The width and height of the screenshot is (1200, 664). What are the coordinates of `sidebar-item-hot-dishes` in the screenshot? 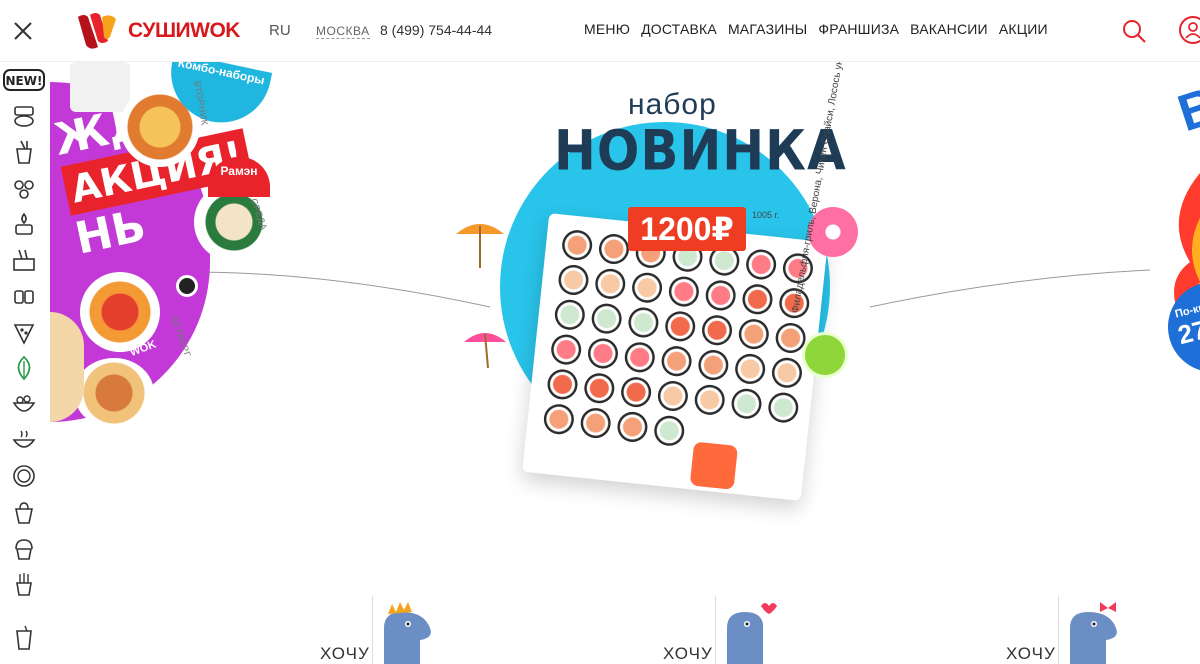 It's located at (24, 476).